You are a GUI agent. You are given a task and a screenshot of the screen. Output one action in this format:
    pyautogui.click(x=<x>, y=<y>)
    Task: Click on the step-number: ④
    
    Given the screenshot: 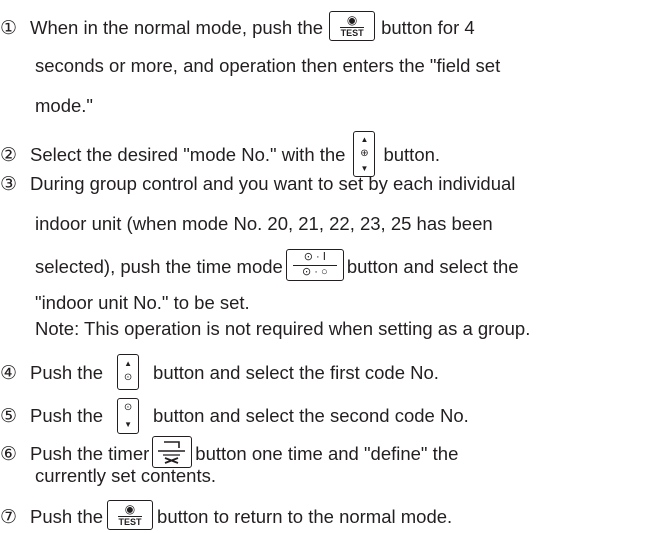 What is the action you would take?
    pyautogui.click(x=9, y=373)
    